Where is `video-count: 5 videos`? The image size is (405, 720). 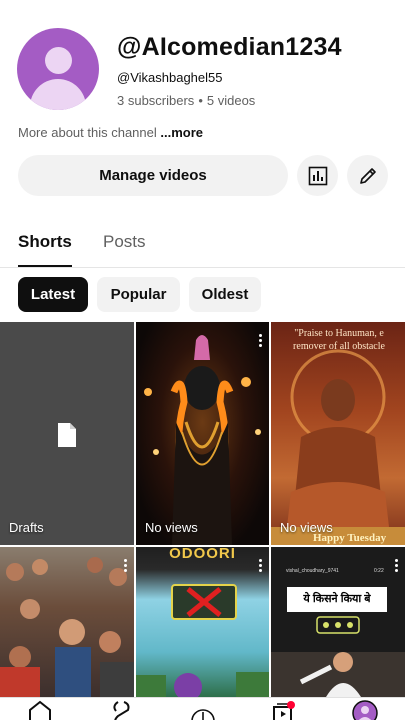 video-count: 5 videos is located at coordinates (231, 100).